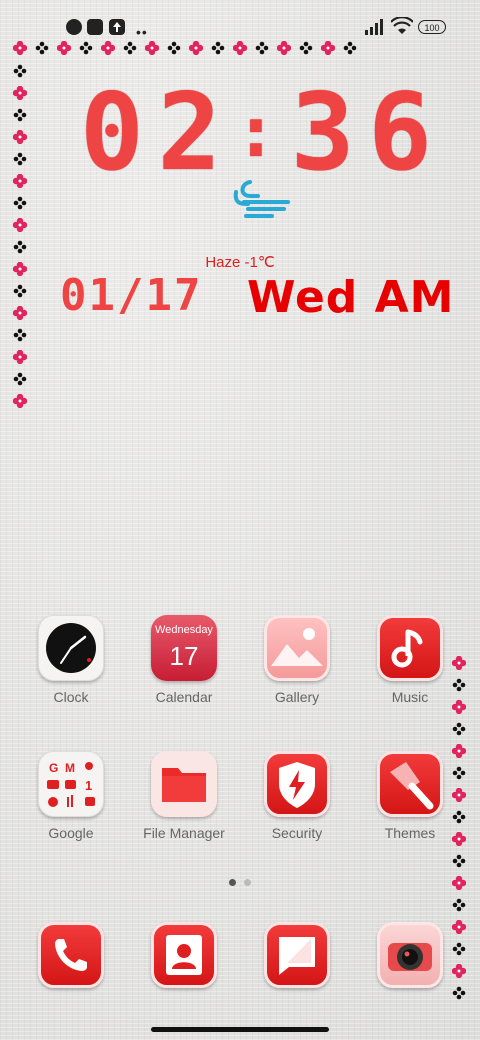 The height and width of the screenshot is (1040, 480). Describe the element at coordinates (240, 1029) in the screenshot. I see `home-indicator` at that location.